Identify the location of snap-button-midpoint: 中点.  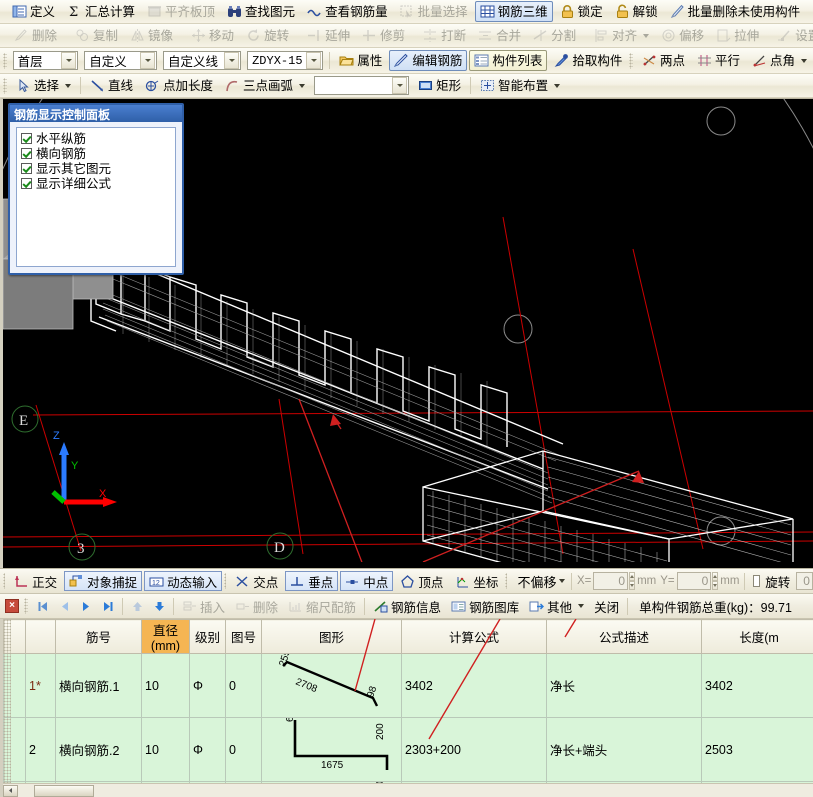
(367, 581).